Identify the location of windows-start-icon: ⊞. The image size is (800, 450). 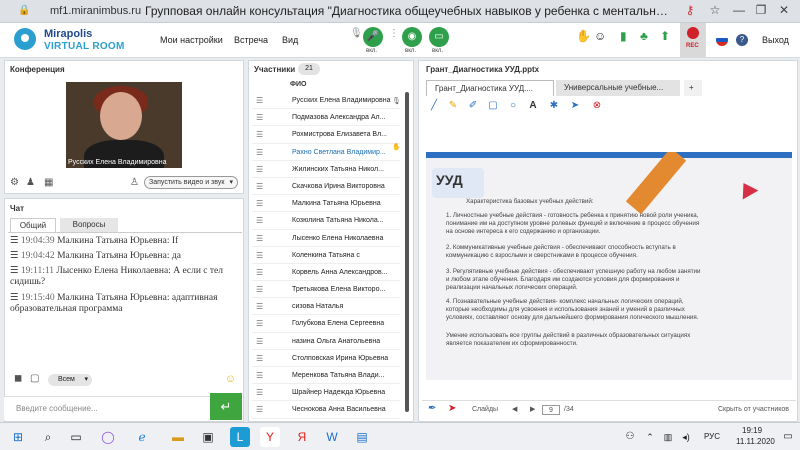
(18, 437).